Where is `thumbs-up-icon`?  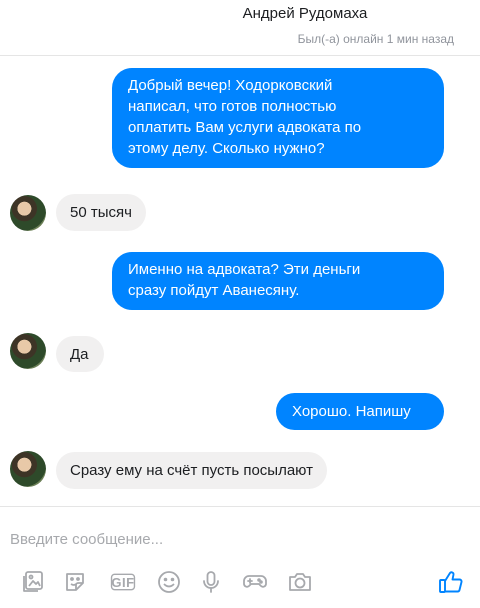 thumbs-up-icon is located at coordinates (451, 582).